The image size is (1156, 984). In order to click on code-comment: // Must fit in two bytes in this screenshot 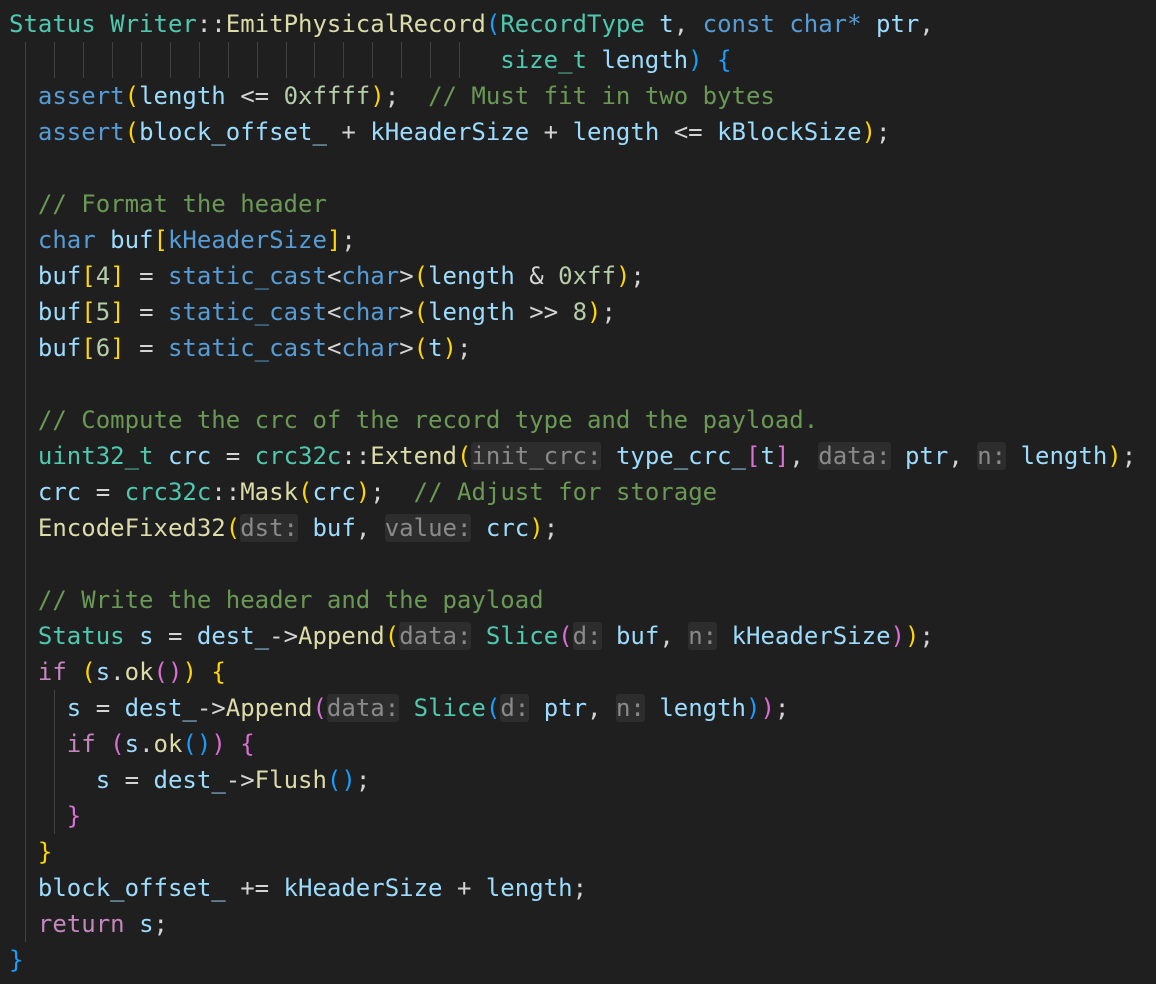, I will do `click(601, 96)`.